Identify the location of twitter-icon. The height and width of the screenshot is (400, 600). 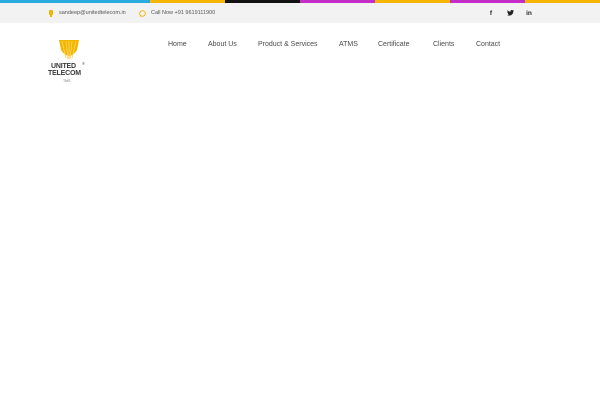
(510, 13).